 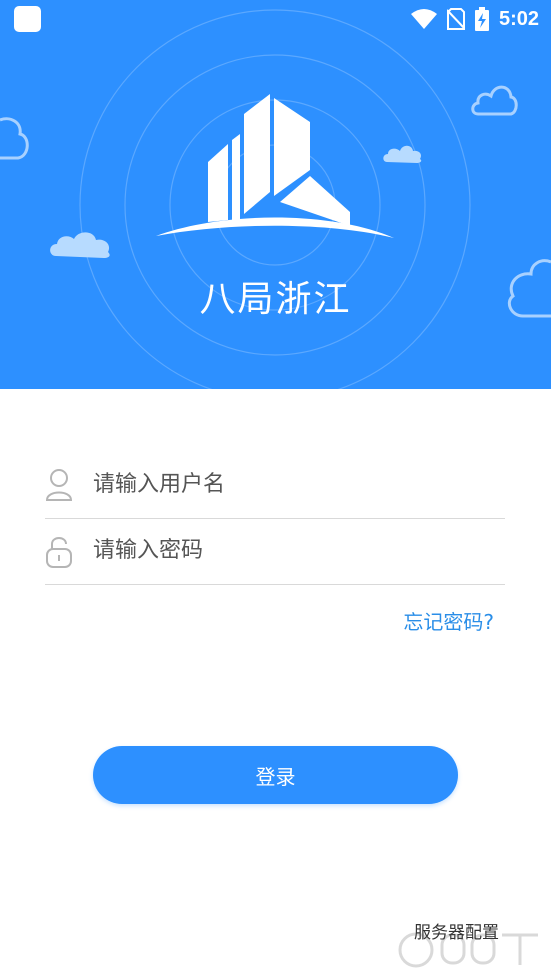 I want to click on battery-charging-icon, so click(x=481, y=19).